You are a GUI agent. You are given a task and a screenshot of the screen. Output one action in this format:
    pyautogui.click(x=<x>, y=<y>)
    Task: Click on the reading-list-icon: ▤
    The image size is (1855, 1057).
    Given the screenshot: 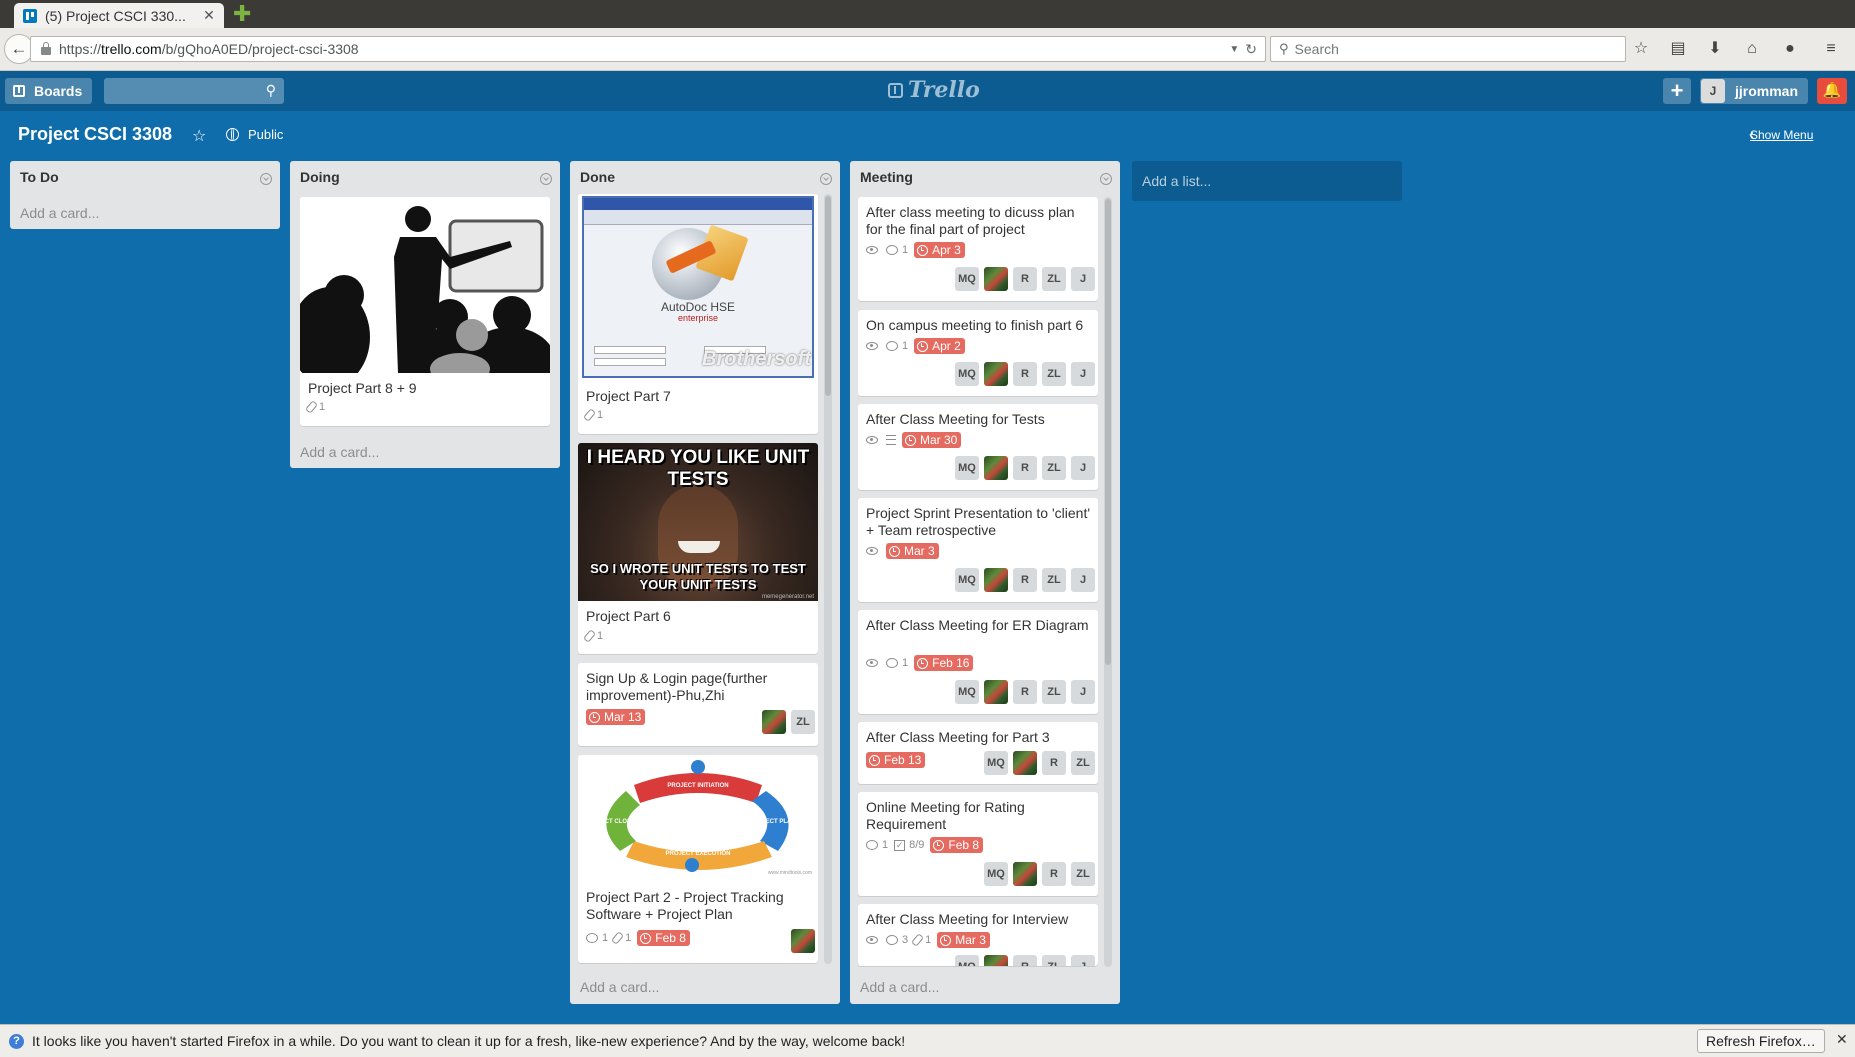 What is the action you would take?
    pyautogui.click(x=1678, y=49)
    